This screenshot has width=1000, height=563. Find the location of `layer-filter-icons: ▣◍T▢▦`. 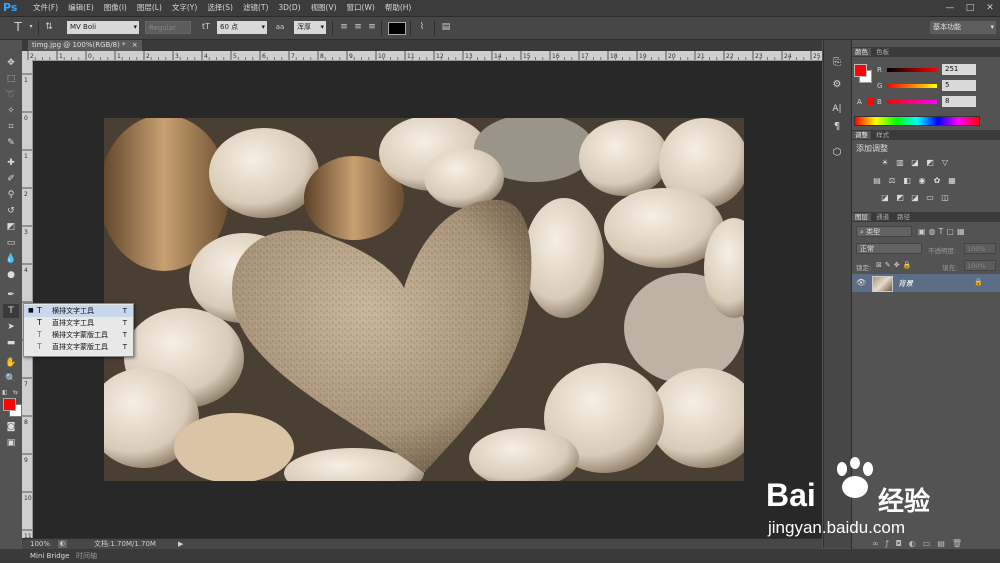

layer-filter-icons: ▣◍T▢▦ is located at coordinates (943, 231).